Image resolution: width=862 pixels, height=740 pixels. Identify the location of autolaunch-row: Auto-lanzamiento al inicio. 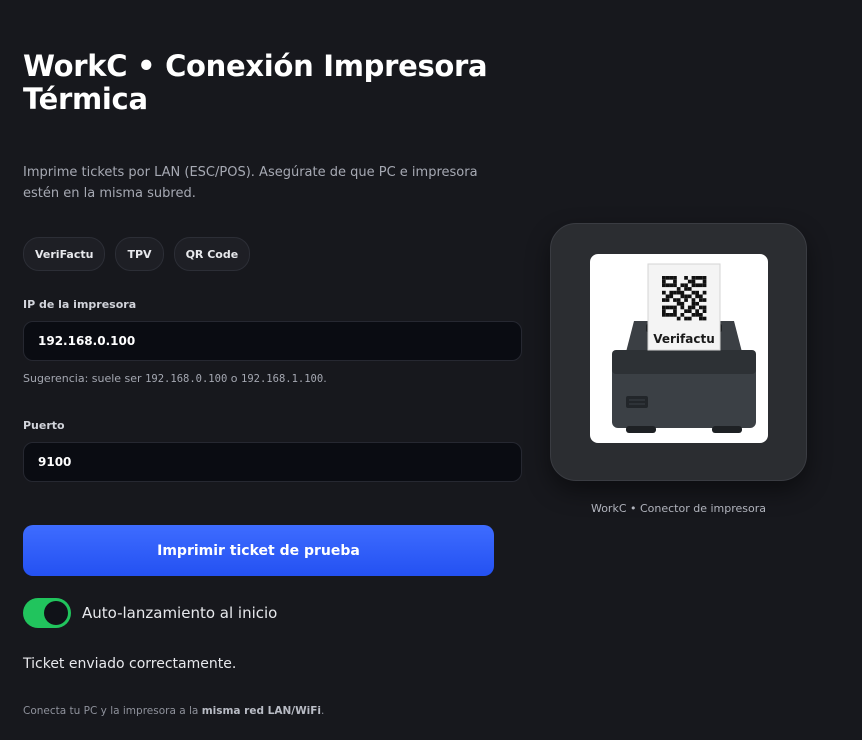
(150, 613).